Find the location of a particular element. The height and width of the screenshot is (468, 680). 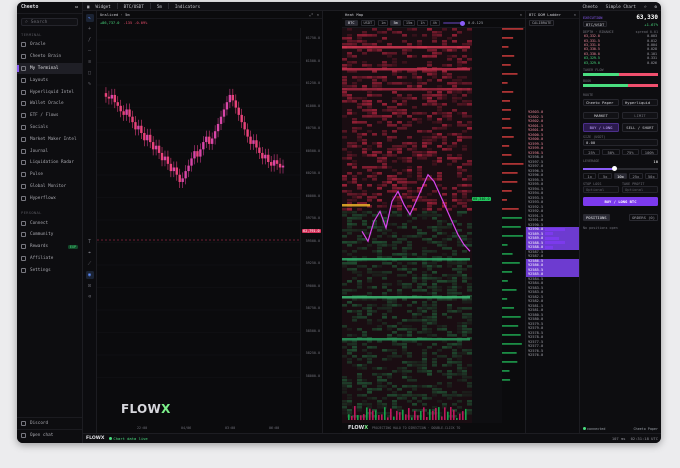

sidebar-item-cheeto-brain: Cheeto Brain is located at coordinates (49, 57).